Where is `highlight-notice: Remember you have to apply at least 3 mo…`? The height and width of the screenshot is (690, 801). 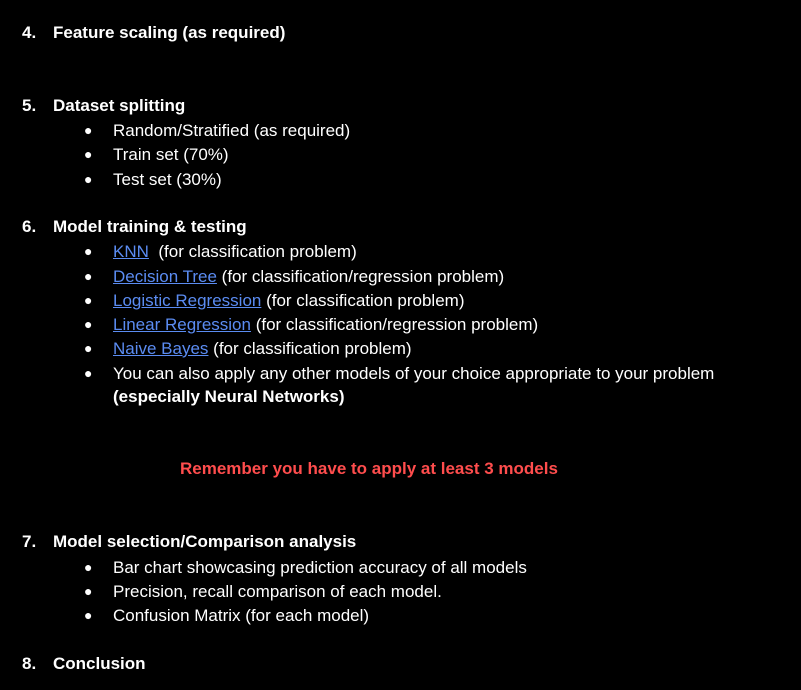
highlight-notice: Remember you have to apply at least 3 mo… is located at coordinates (369, 468).